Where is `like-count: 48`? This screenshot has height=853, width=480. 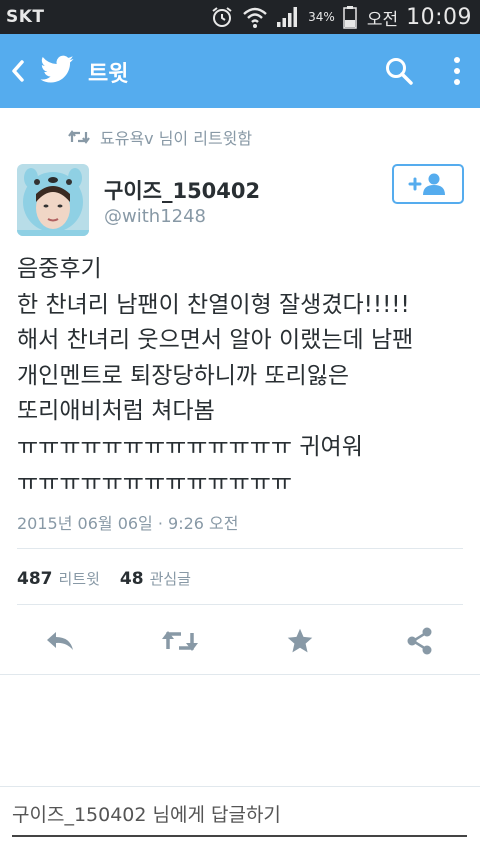 like-count: 48 is located at coordinates (132, 579).